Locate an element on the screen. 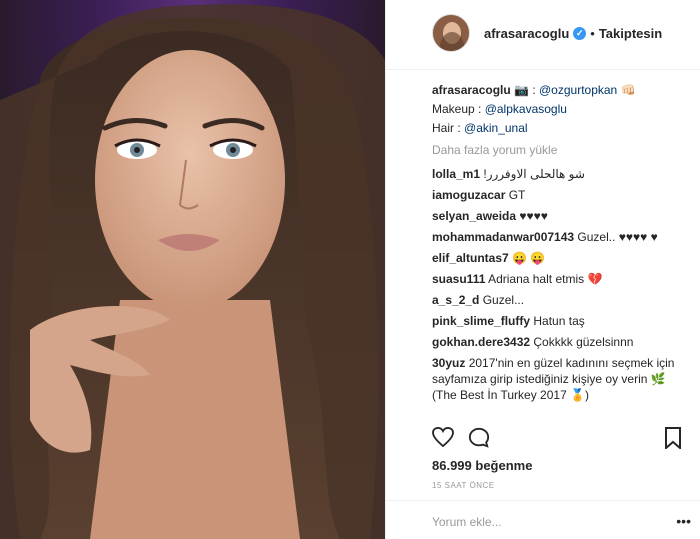  comment-text: GT is located at coordinates (517, 195).